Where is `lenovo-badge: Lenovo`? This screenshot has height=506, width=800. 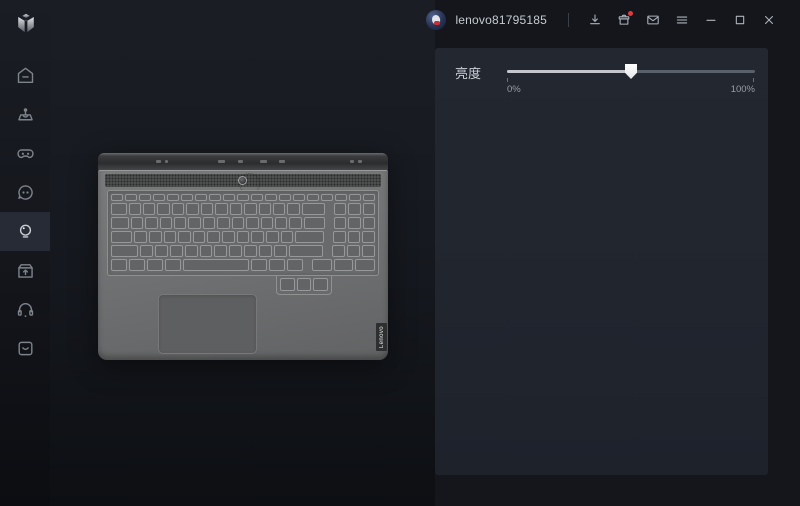 lenovo-badge: Lenovo is located at coordinates (381, 337).